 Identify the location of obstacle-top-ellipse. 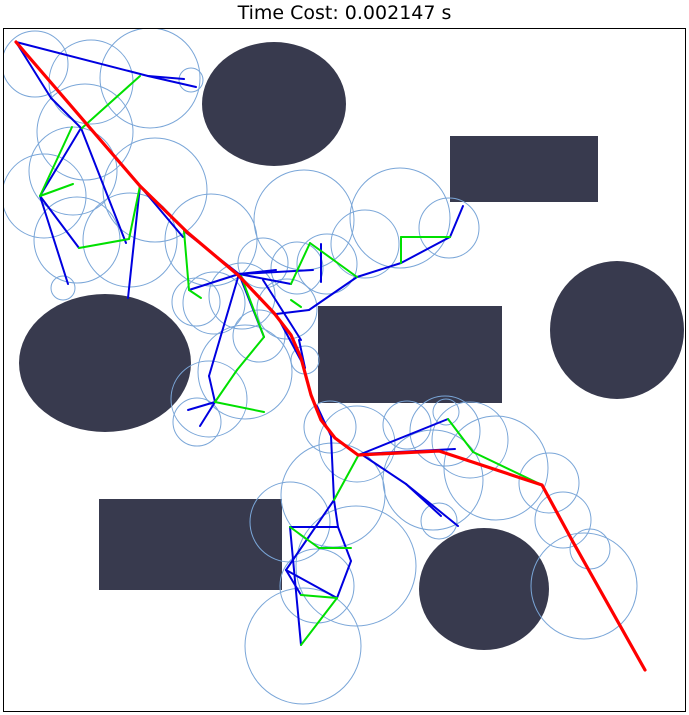
(274, 104).